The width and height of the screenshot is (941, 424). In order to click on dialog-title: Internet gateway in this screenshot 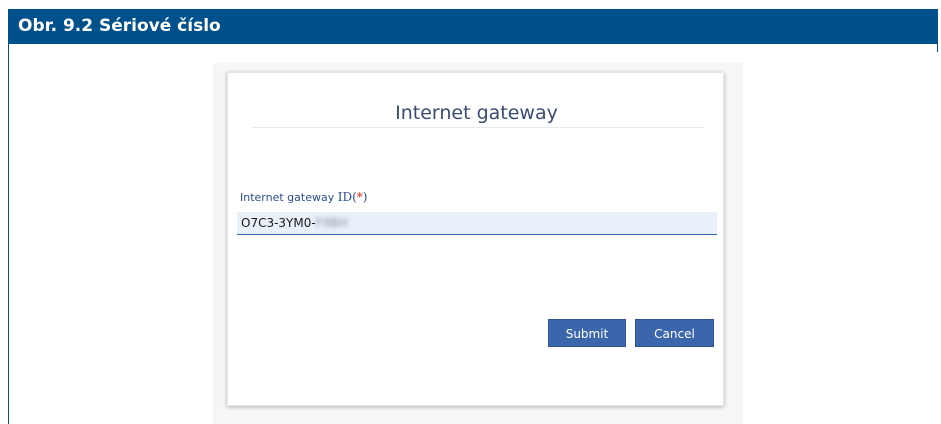, I will do `click(476, 113)`.